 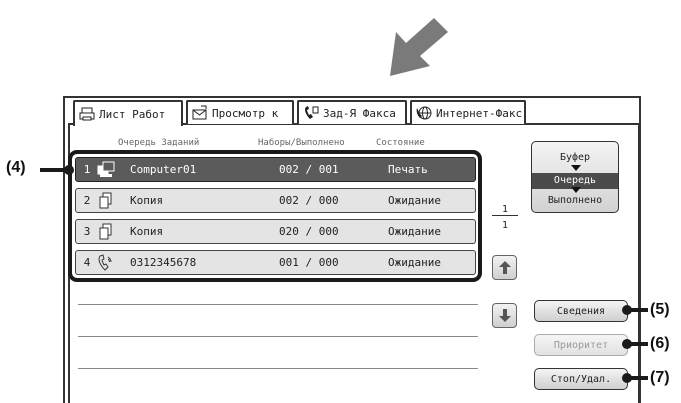 What do you see at coordinates (660, 309) in the screenshot?
I see `callout-label-5: (5)` at bounding box center [660, 309].